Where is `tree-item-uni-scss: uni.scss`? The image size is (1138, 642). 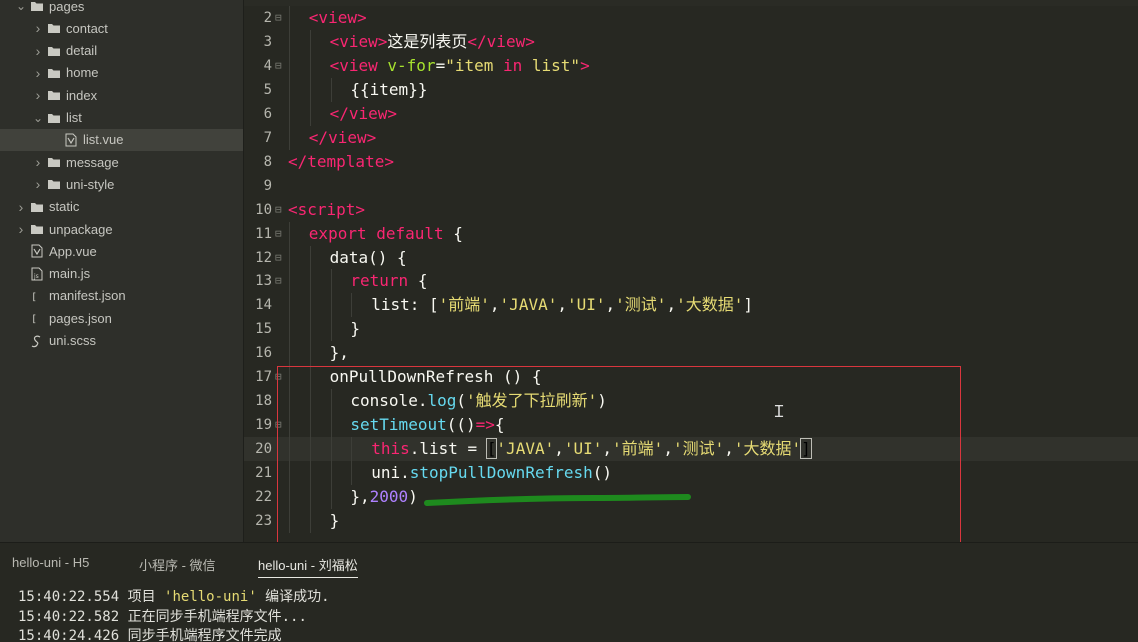 tree-item-uni-scss: uni.scss is located at coordinates (121, 341).